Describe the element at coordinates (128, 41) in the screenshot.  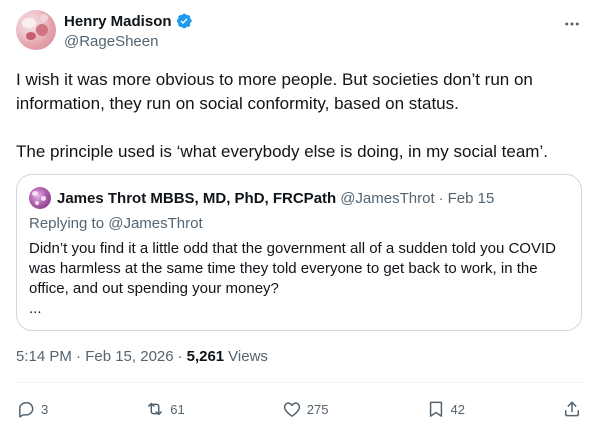
I see `author-handle: @RageSheen` at that location.